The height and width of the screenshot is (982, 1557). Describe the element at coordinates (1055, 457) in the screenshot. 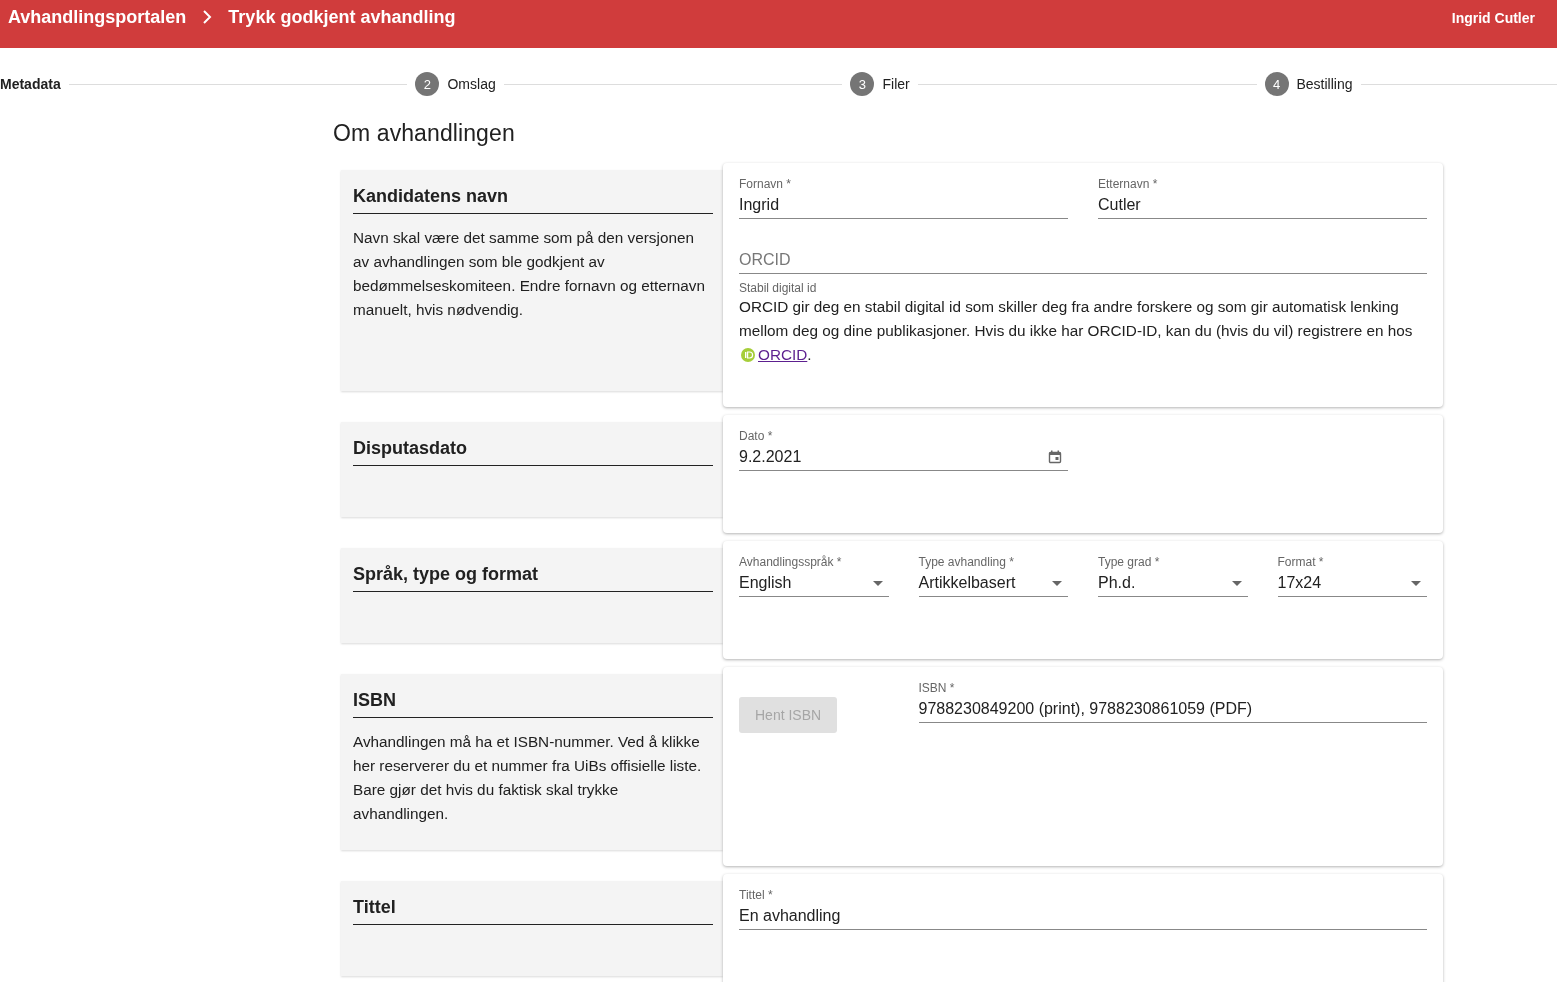

I see `calendar-icon` at that location.